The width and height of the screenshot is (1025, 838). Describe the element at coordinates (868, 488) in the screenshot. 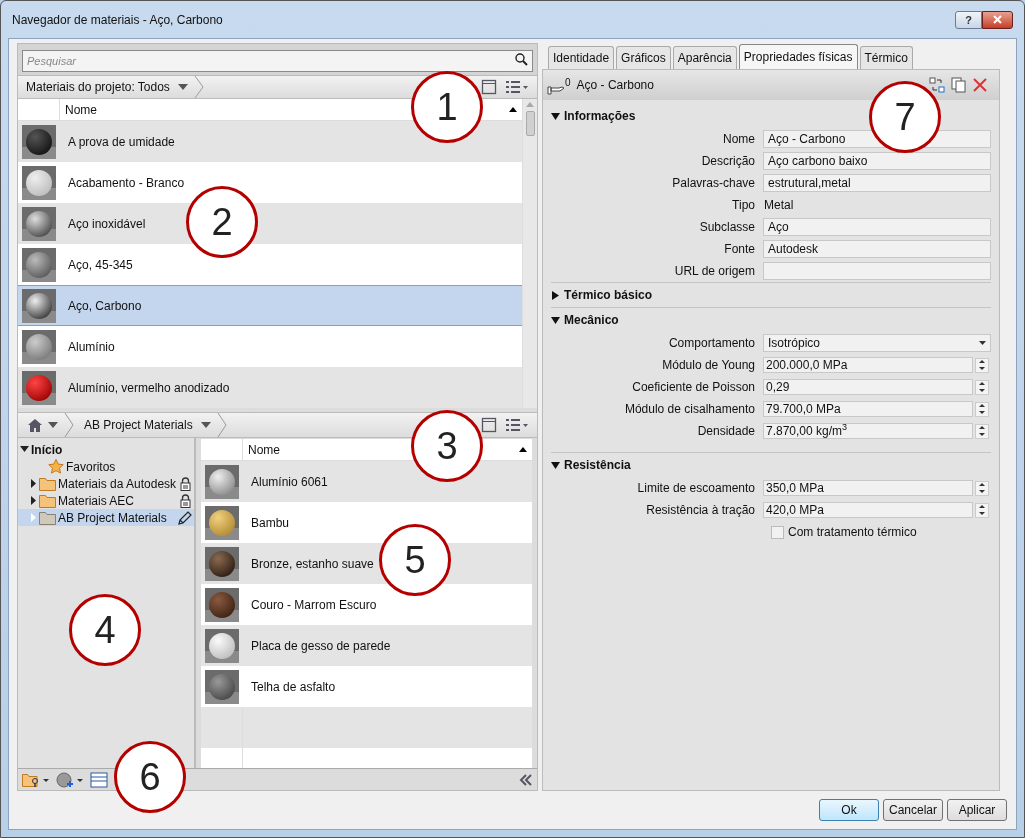

I see `numeric-field: 350,0 MPa` at that location.